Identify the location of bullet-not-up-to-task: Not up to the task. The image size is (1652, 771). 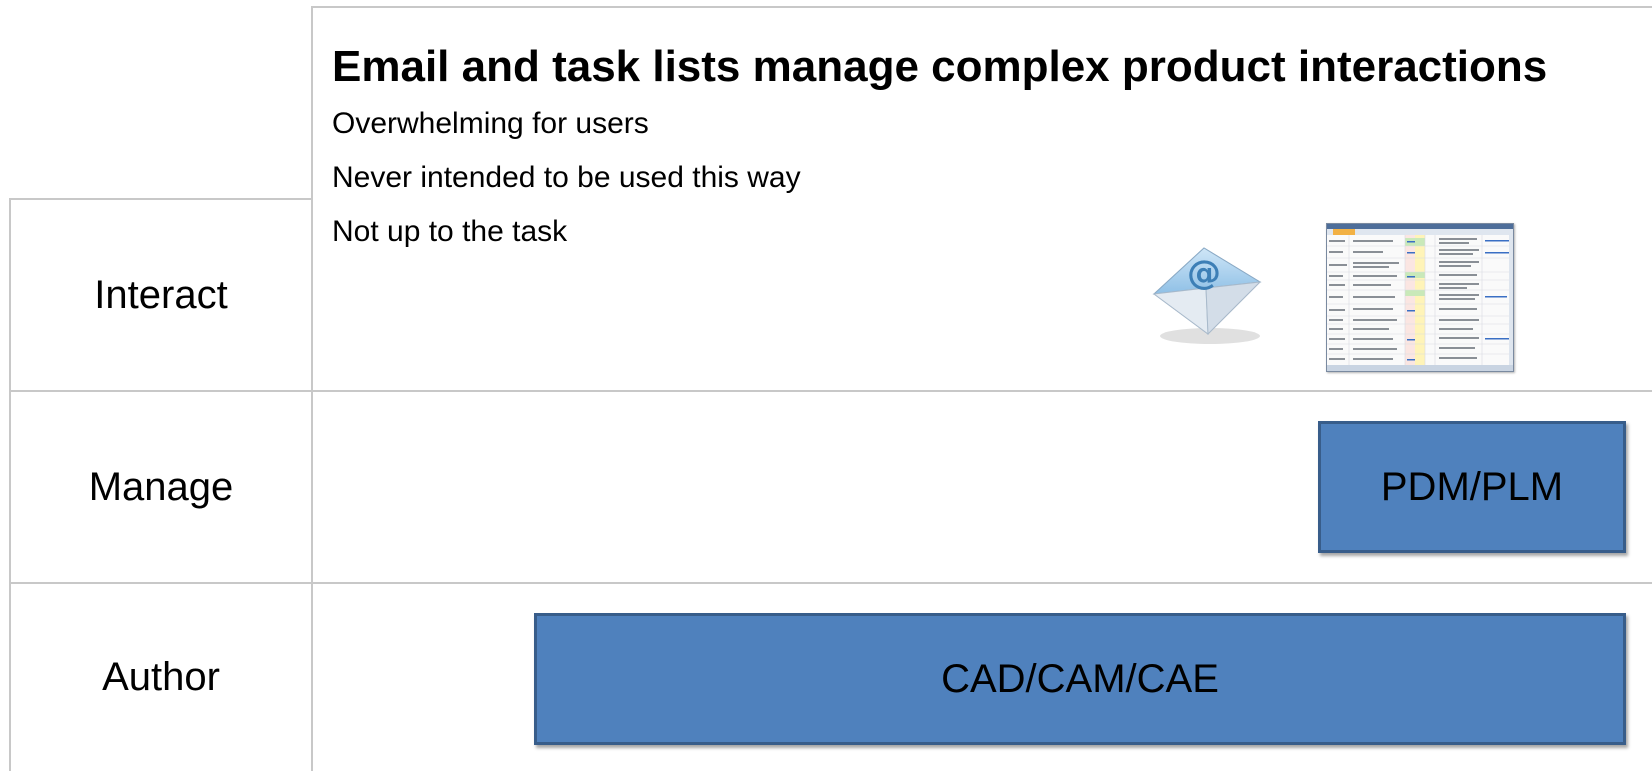
(450, 231).